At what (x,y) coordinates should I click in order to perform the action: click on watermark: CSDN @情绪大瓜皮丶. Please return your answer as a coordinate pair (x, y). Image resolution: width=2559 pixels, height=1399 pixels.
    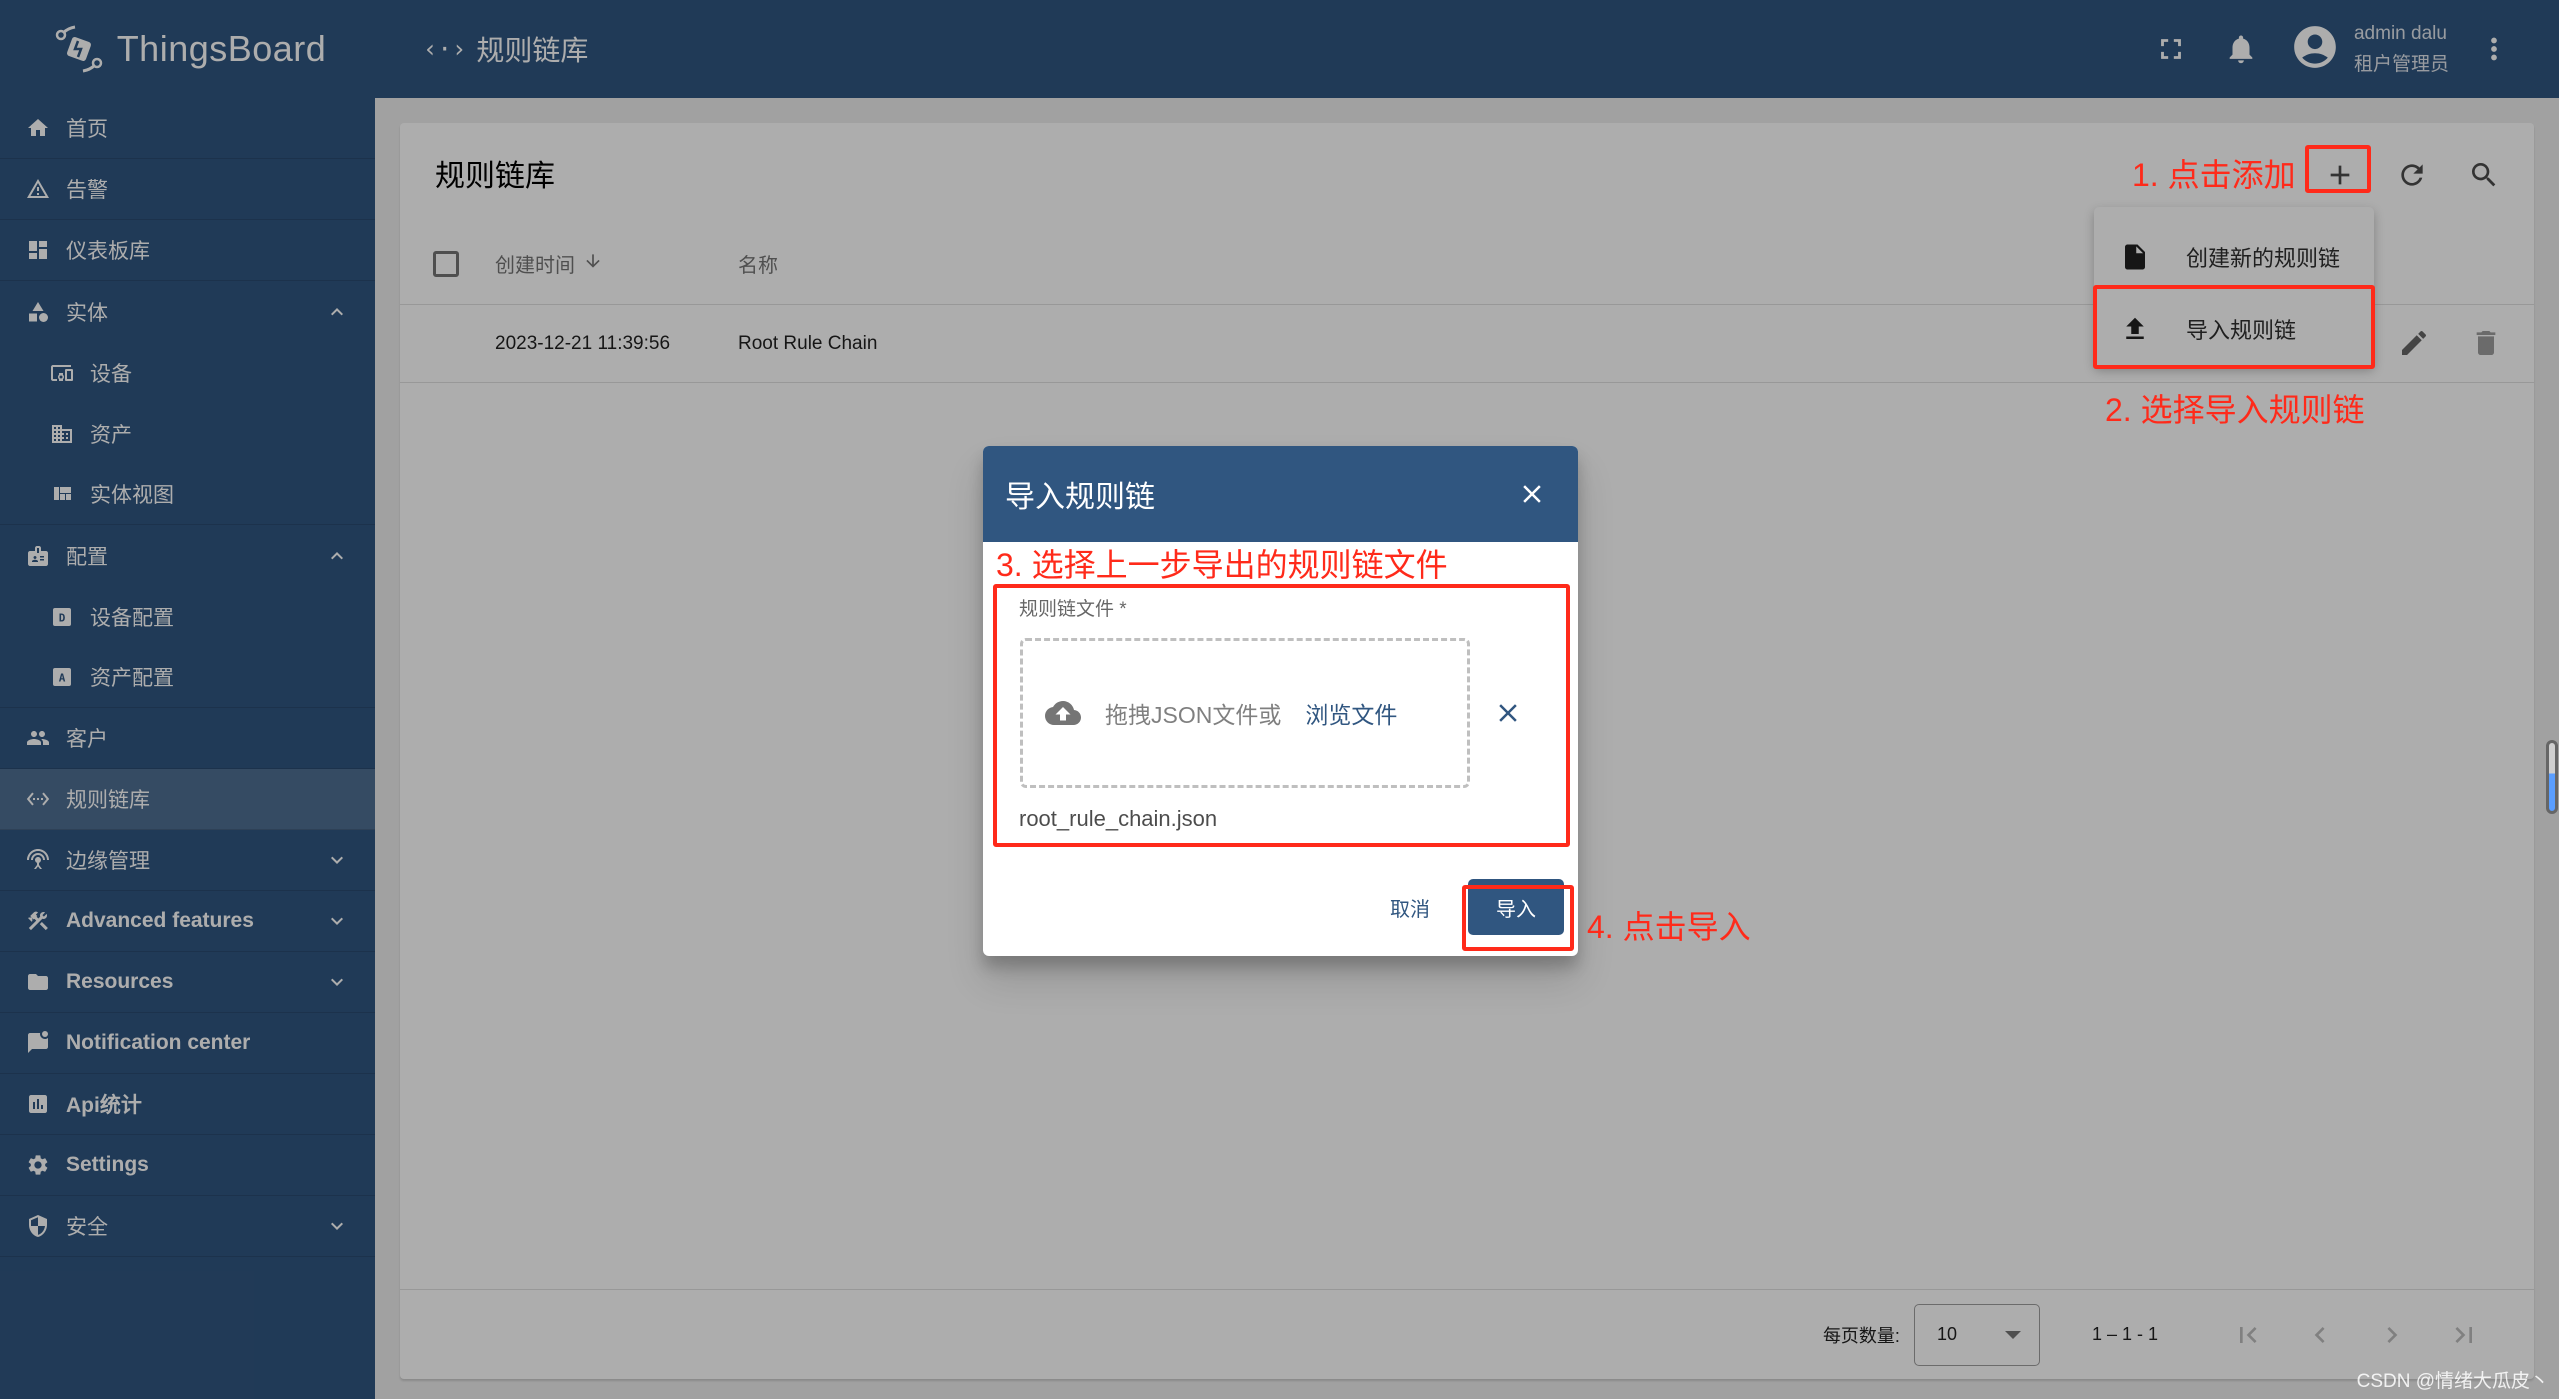
    Looking at the image, I should click on (2452, 1381).